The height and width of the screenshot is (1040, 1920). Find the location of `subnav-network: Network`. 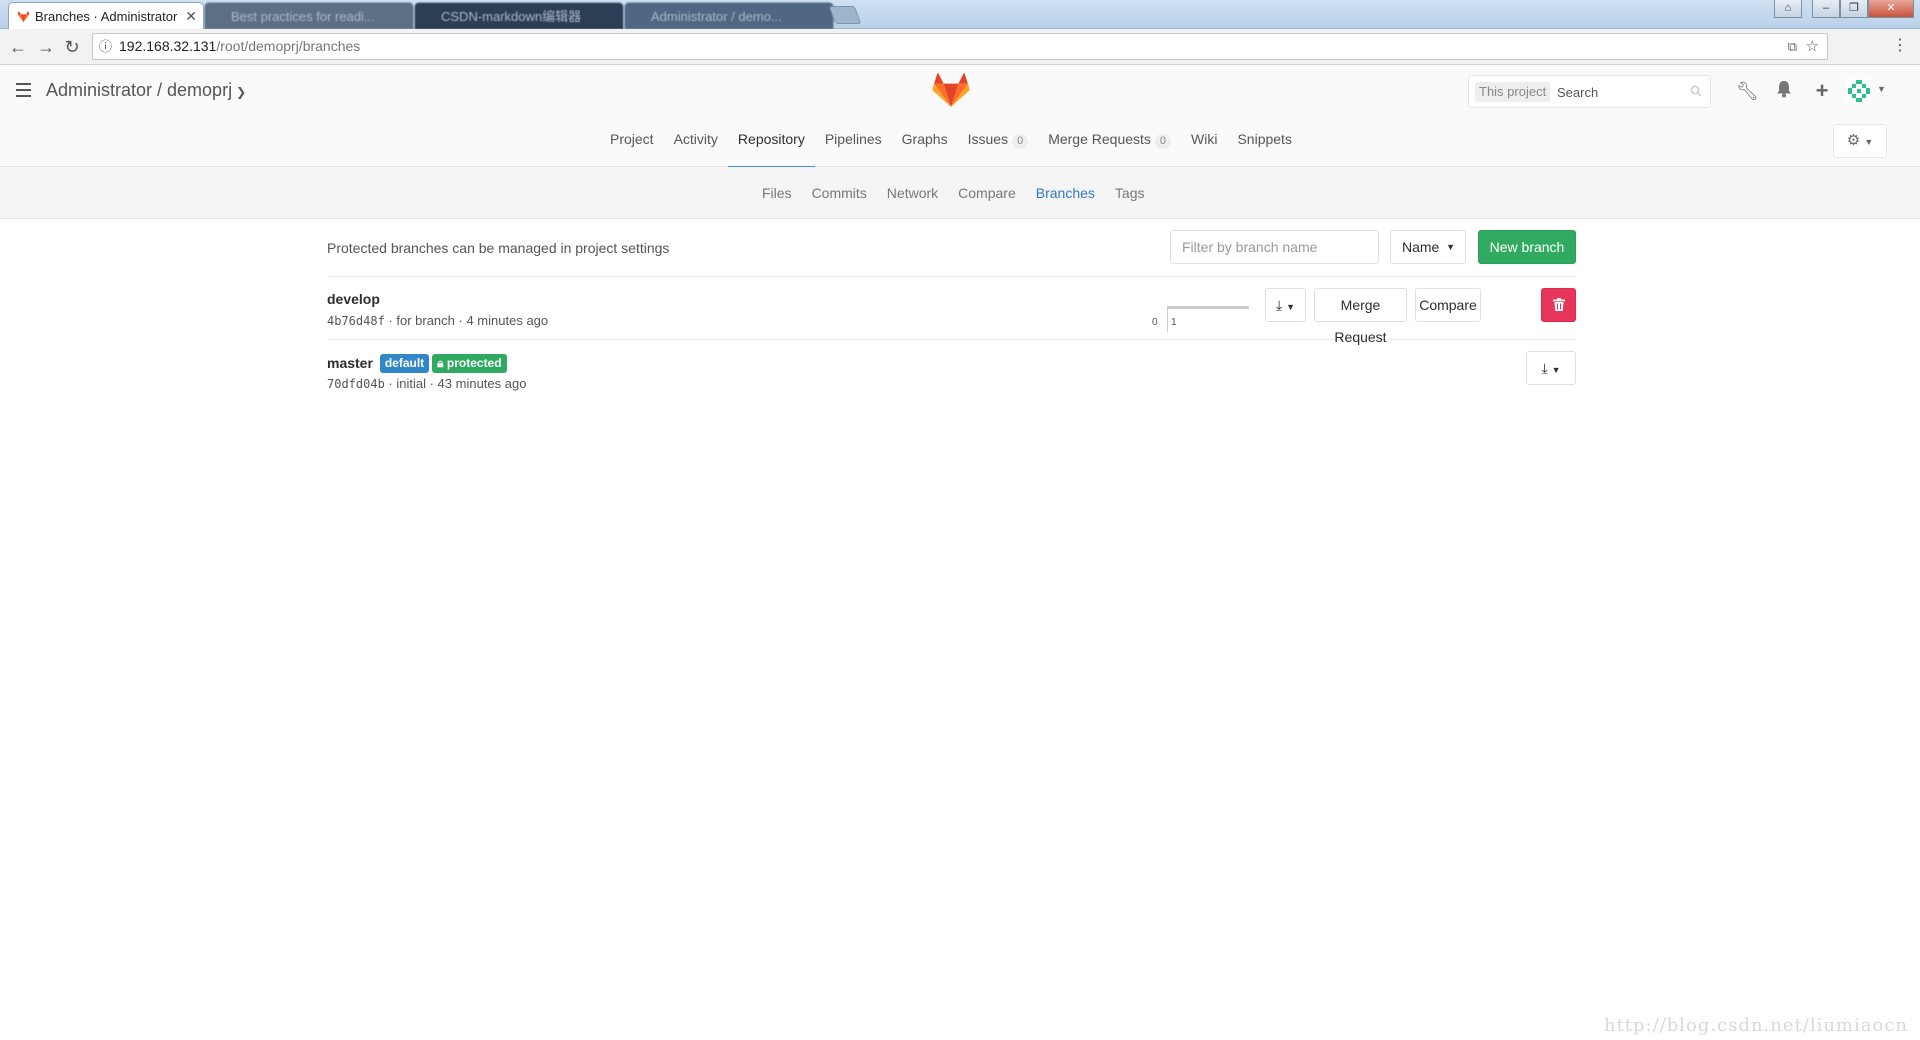

subnav-network: Network is located at coordinates (912, 184).